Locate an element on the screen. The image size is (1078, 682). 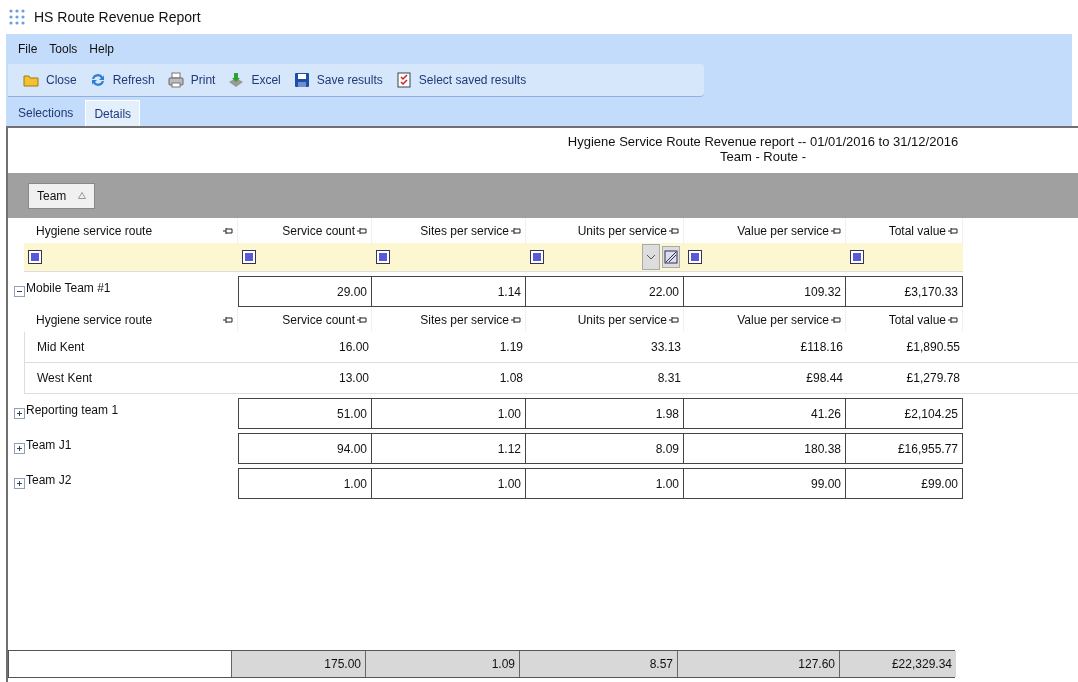
table-cell: 94.00 is located at coordinates (305, 448).